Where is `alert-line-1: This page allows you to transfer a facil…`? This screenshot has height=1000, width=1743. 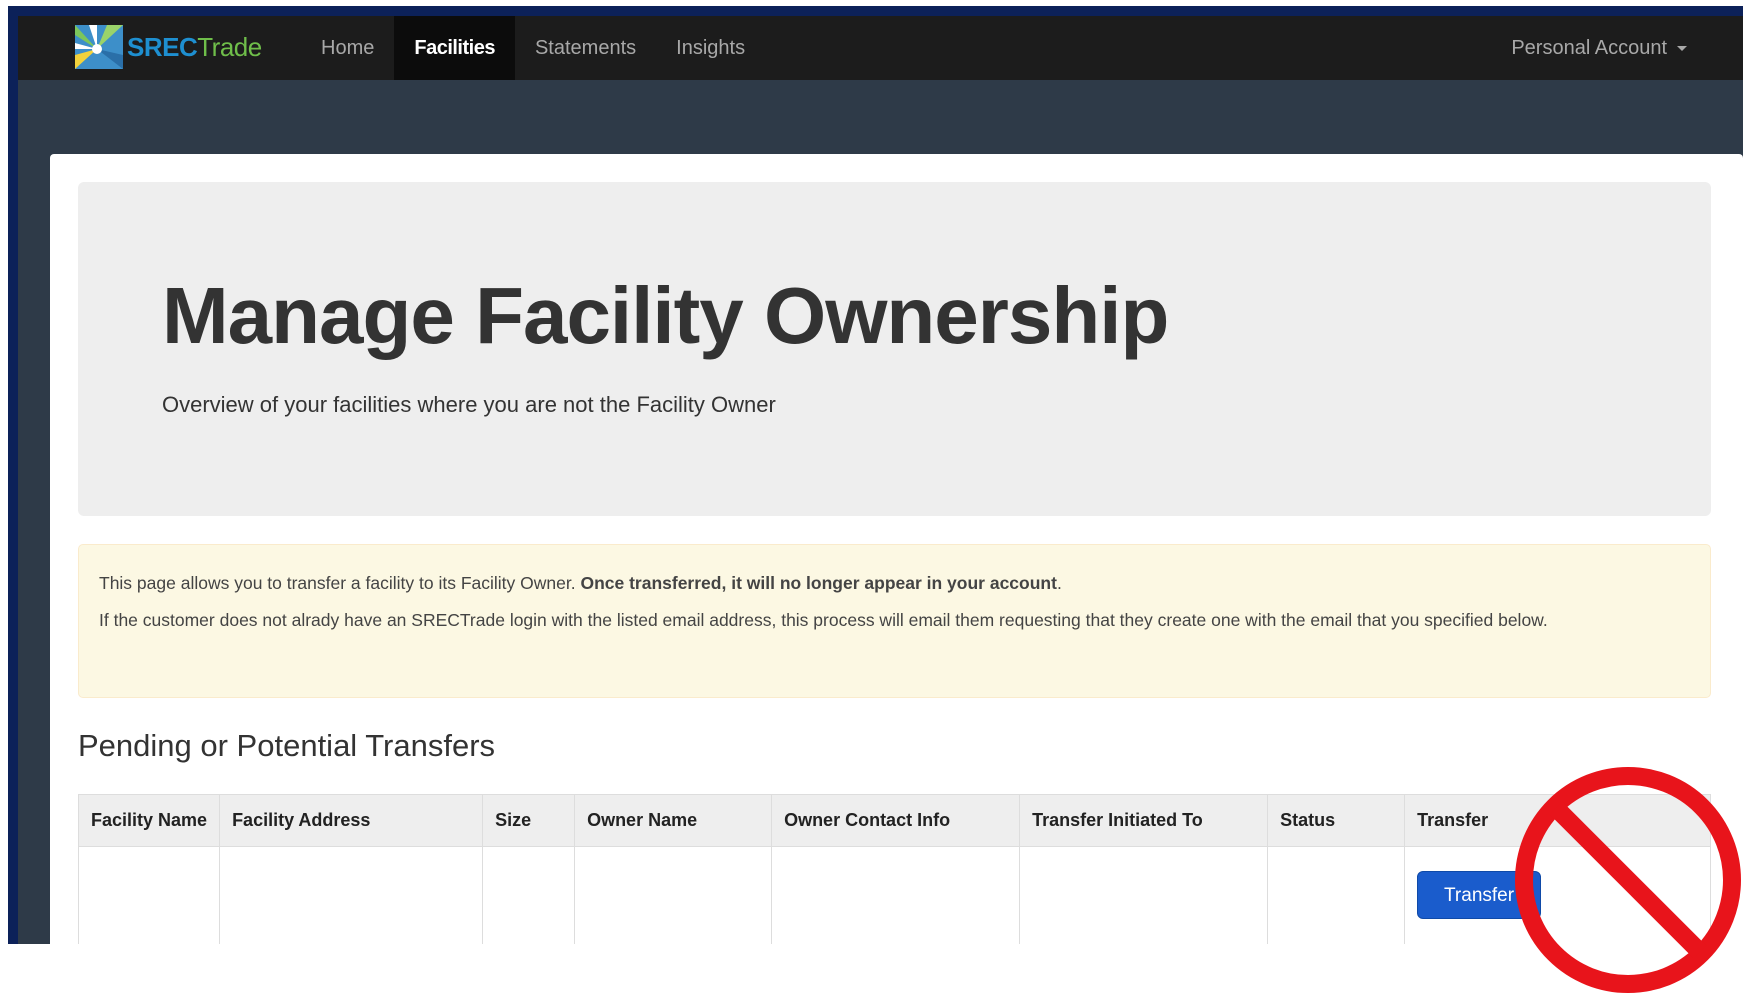 alert-line-1: This page allows you to transfer a facil… is located at coordinates (580, 583).